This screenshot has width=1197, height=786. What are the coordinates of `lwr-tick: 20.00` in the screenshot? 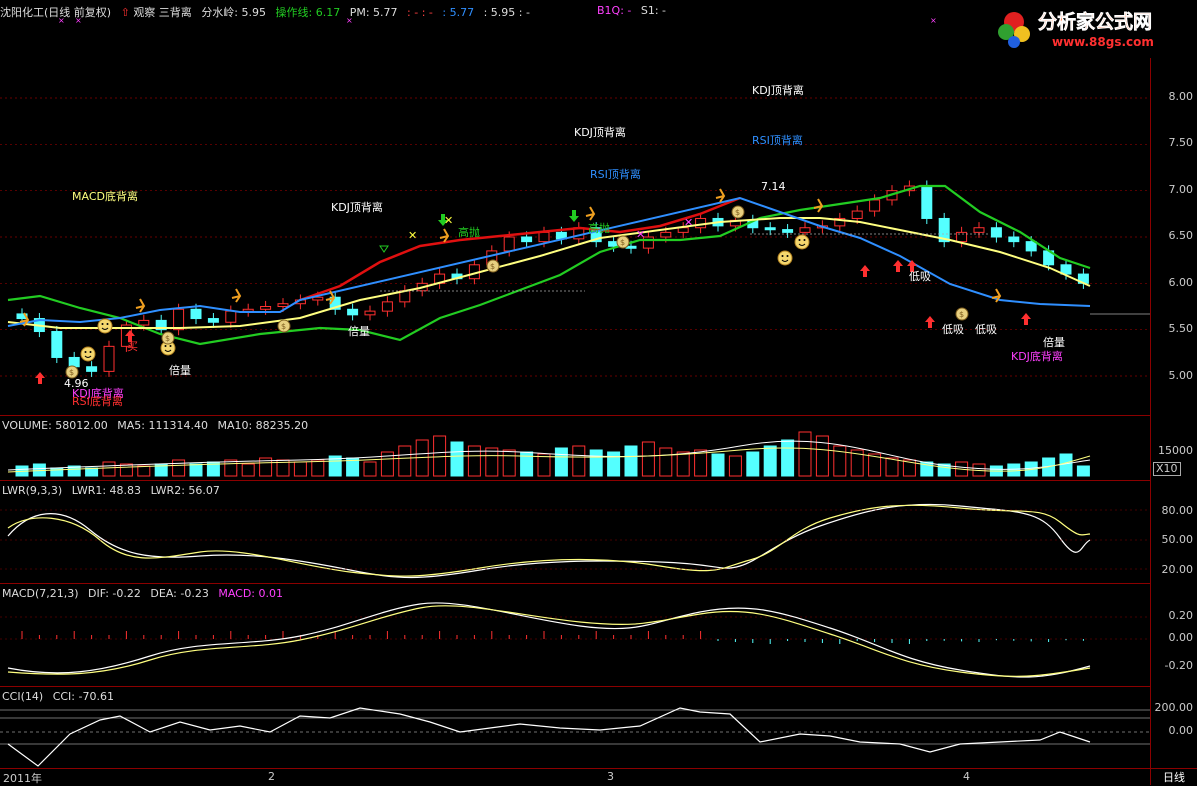 It's located at (1177, 569).